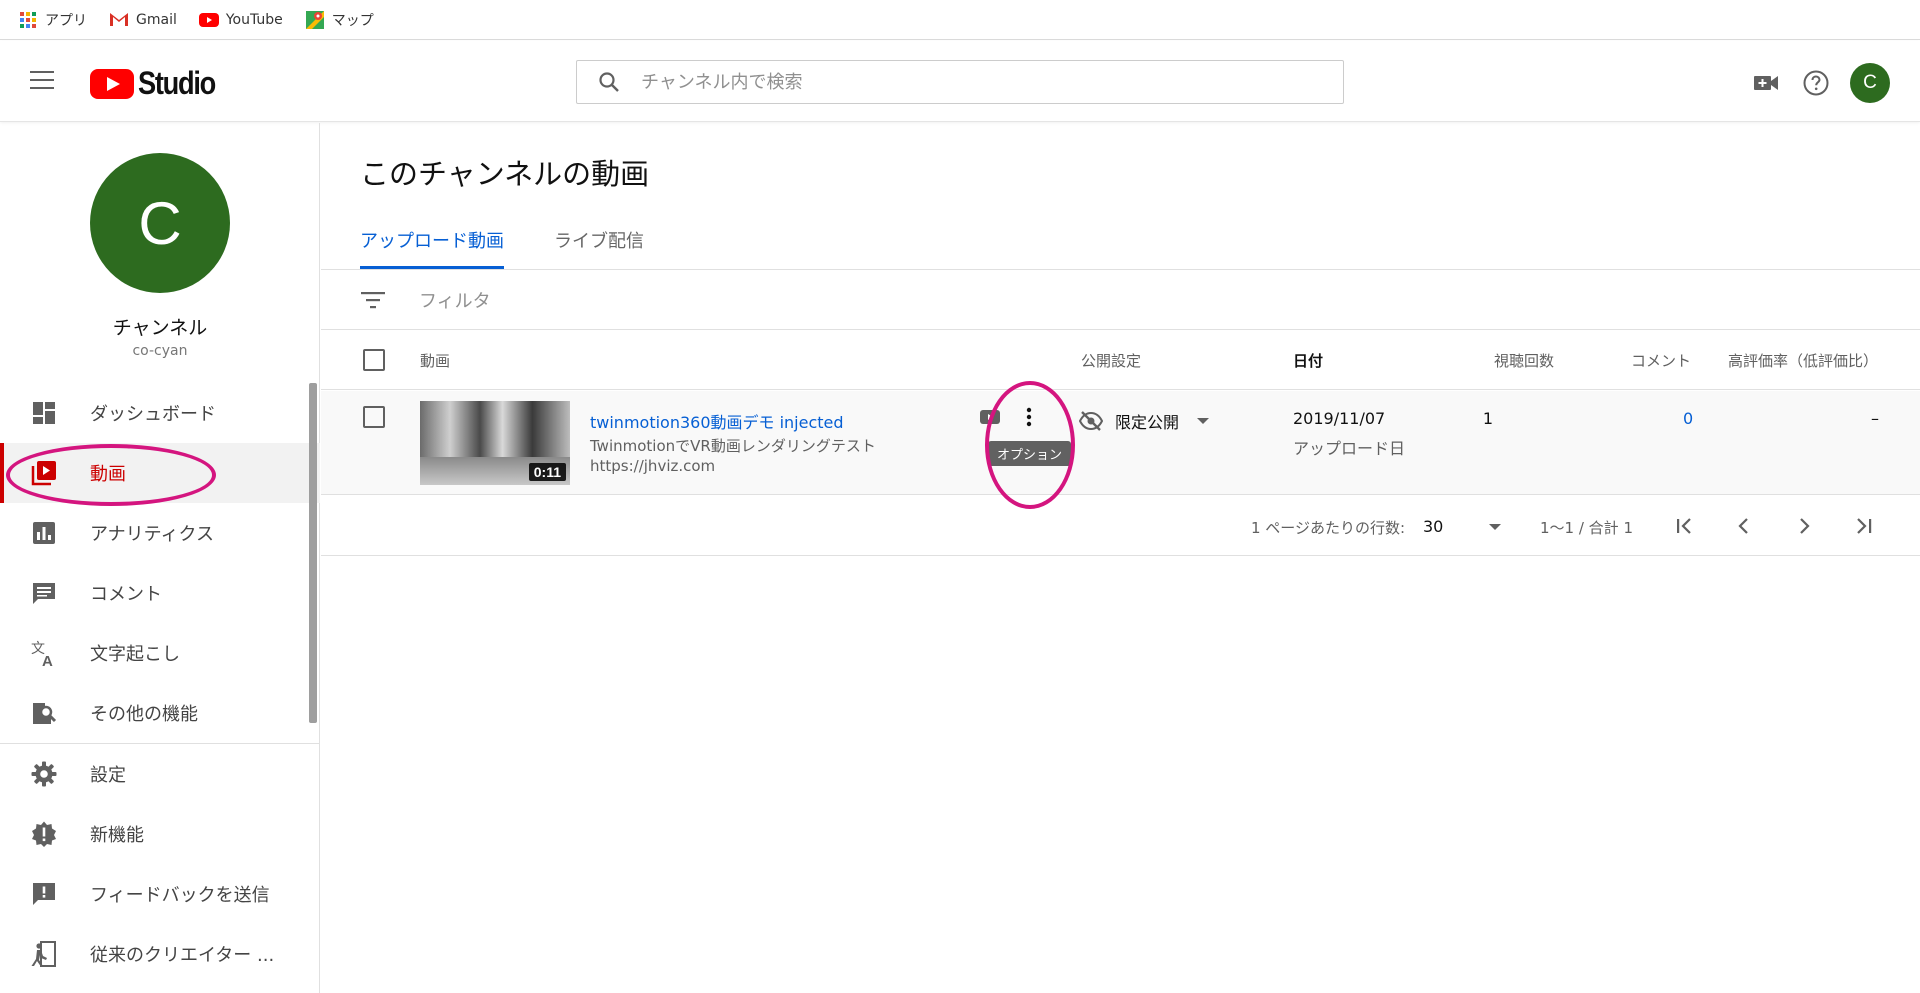  I want to click on row-checkbox, so click(374, 417).